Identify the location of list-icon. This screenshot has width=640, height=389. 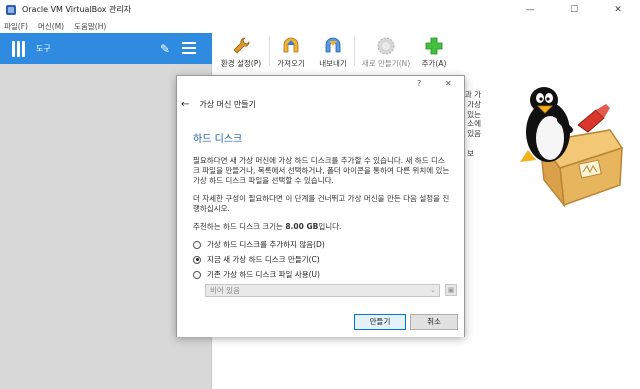
(189, 48).